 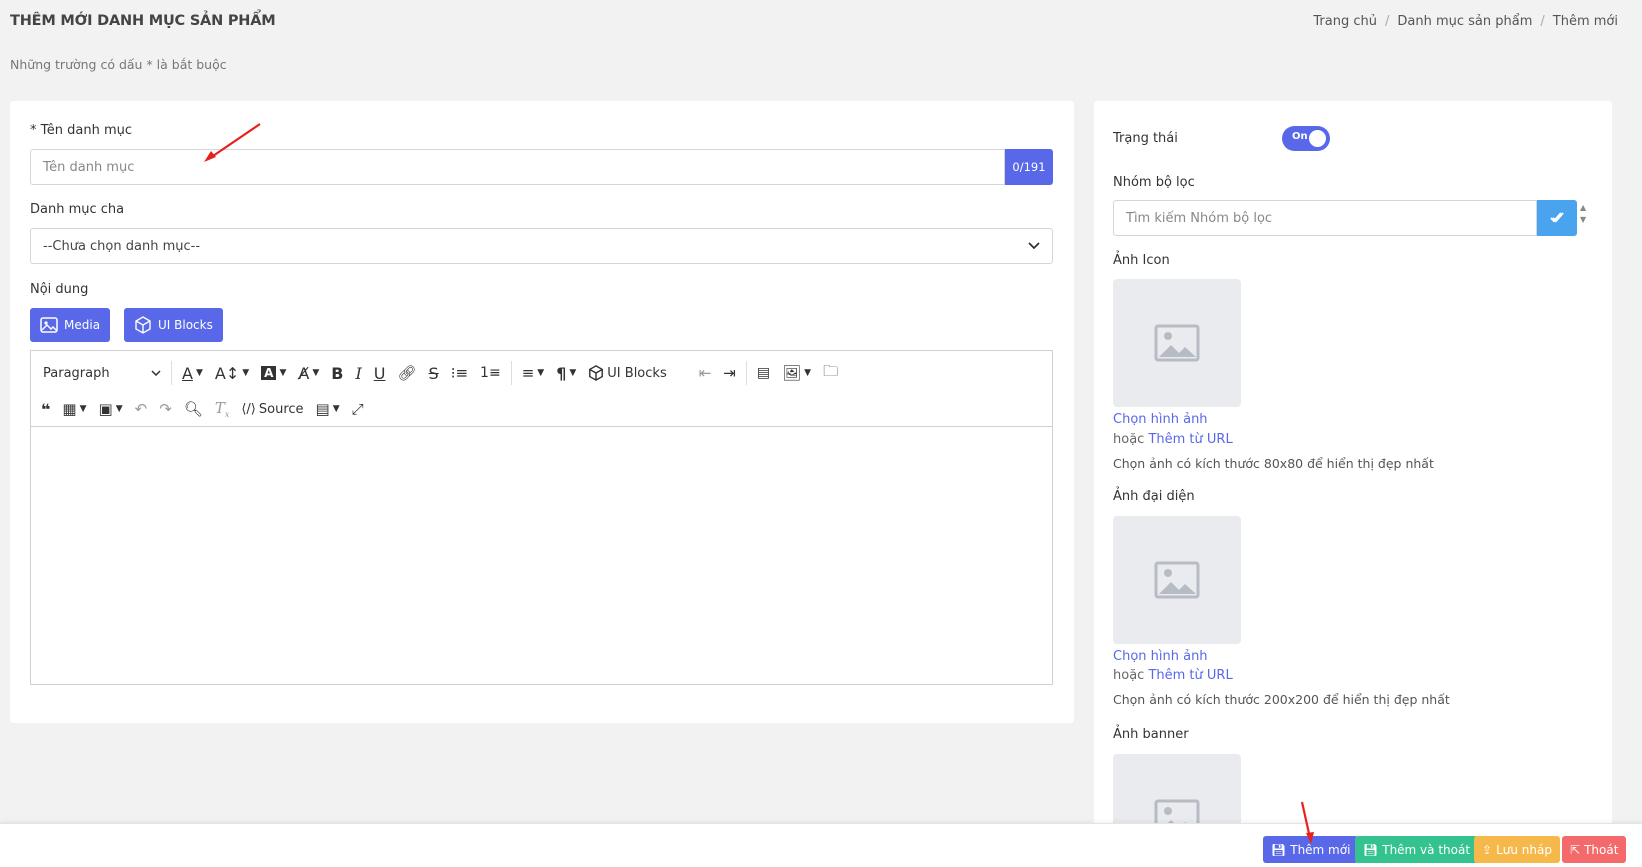 I want to click on avatar-url-line: hoặc Thêm từ URL, so click(x=1173, y=675).